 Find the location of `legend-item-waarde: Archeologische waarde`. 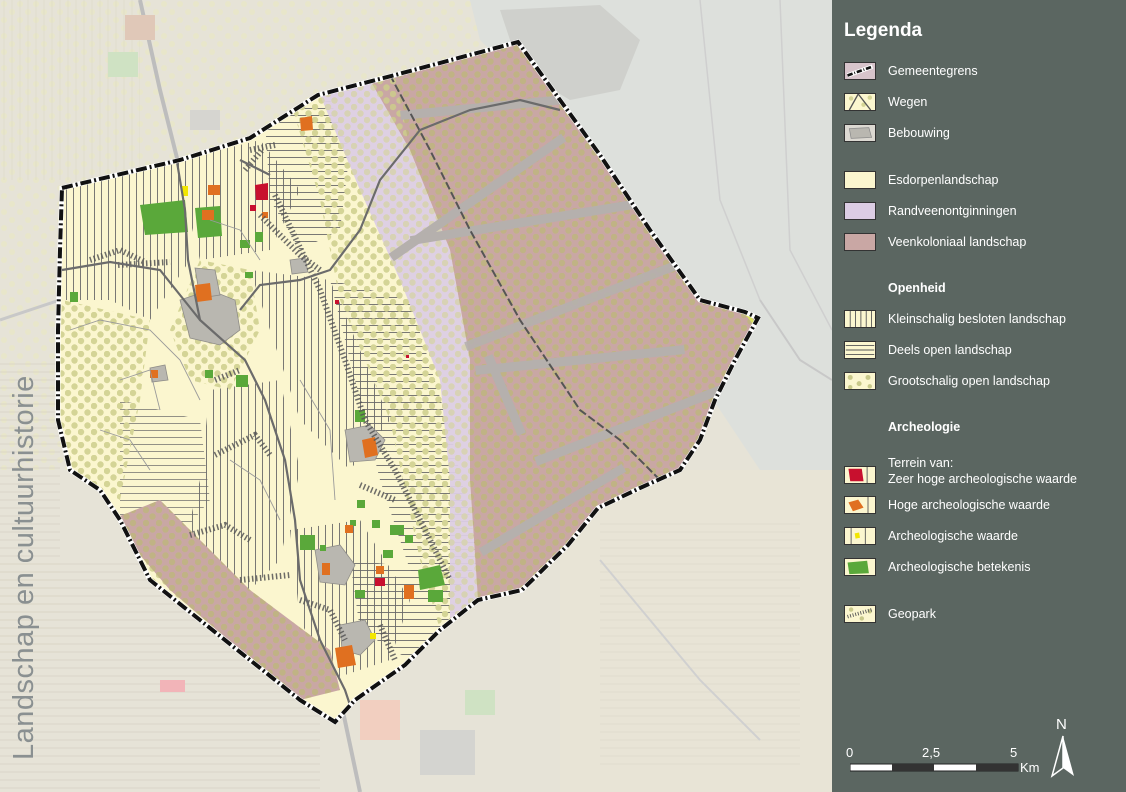

legend-item-waarde: Archeologische waarde is located at coordinates (984, 536).